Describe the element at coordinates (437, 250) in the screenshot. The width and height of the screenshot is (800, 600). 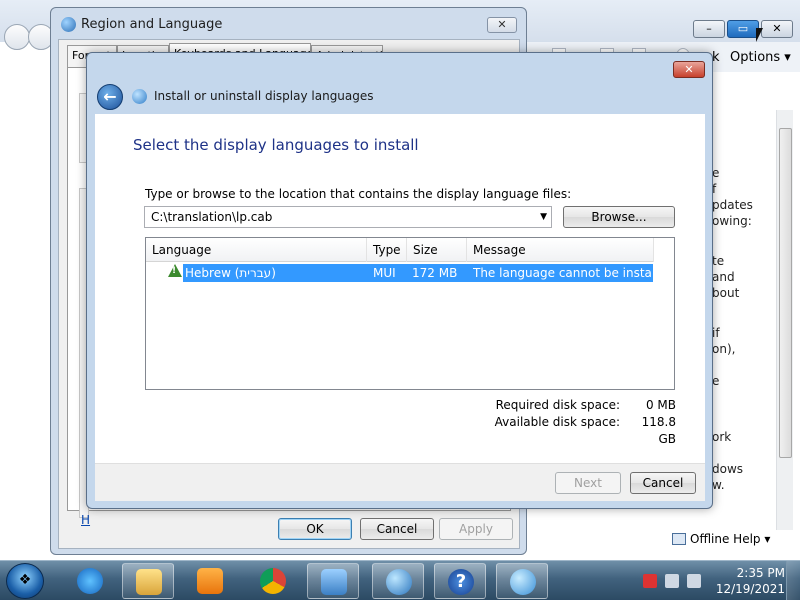
I see `column-size: Size` at that location.